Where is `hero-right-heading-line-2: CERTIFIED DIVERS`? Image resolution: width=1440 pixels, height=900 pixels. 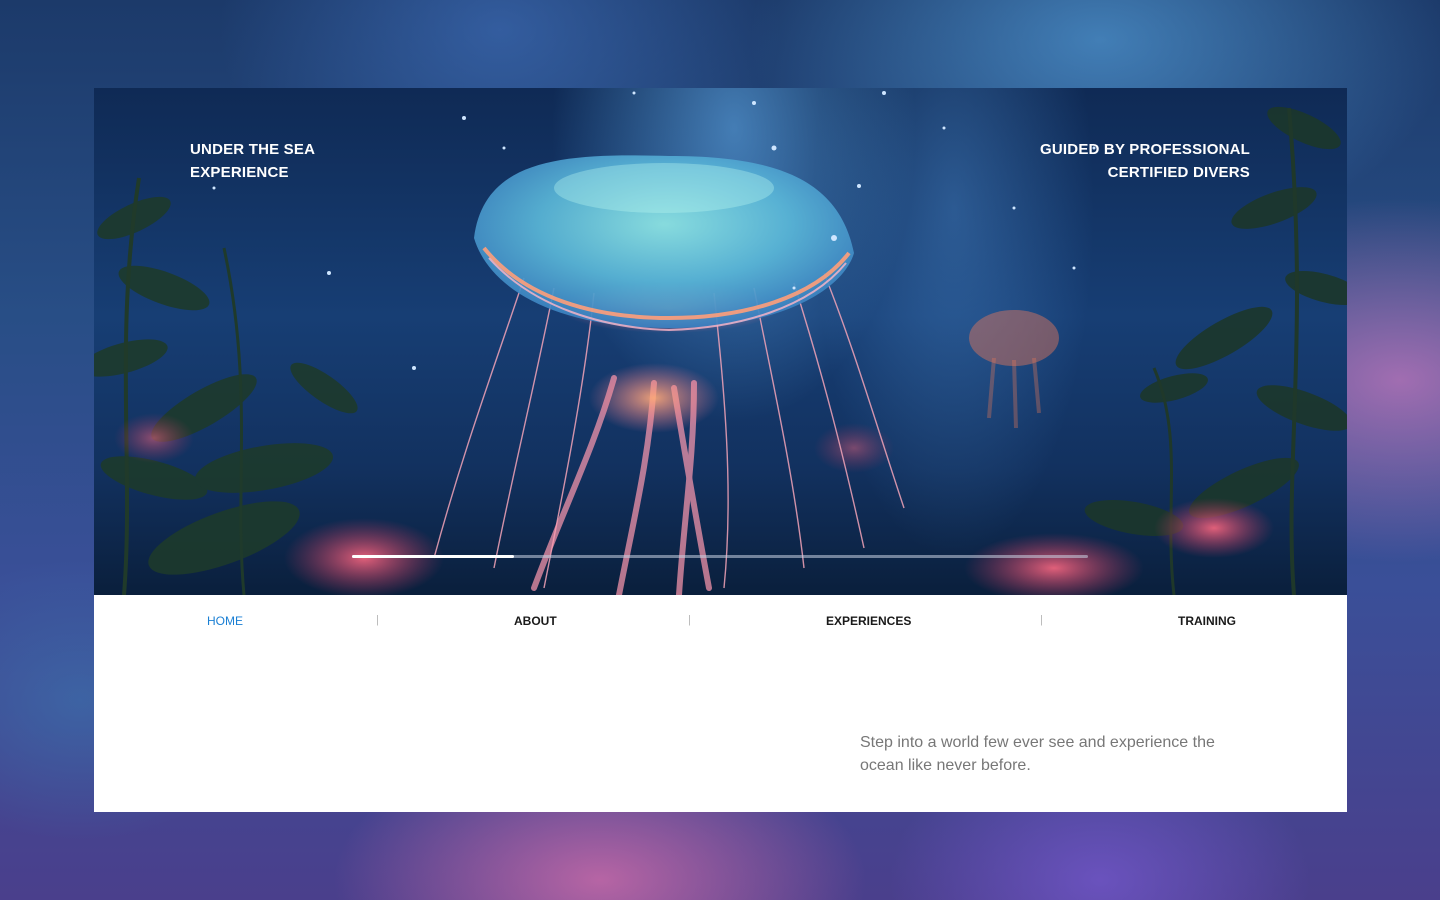 hero-right-heading-line-2: CERTIFIED DIVERS is located at coordinates (1178, 172).